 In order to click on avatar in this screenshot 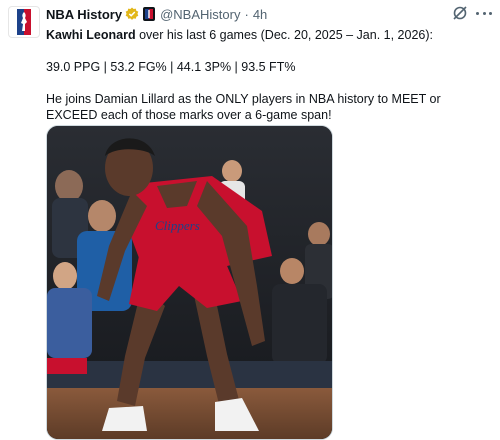, I will do `click(24, 22)`.